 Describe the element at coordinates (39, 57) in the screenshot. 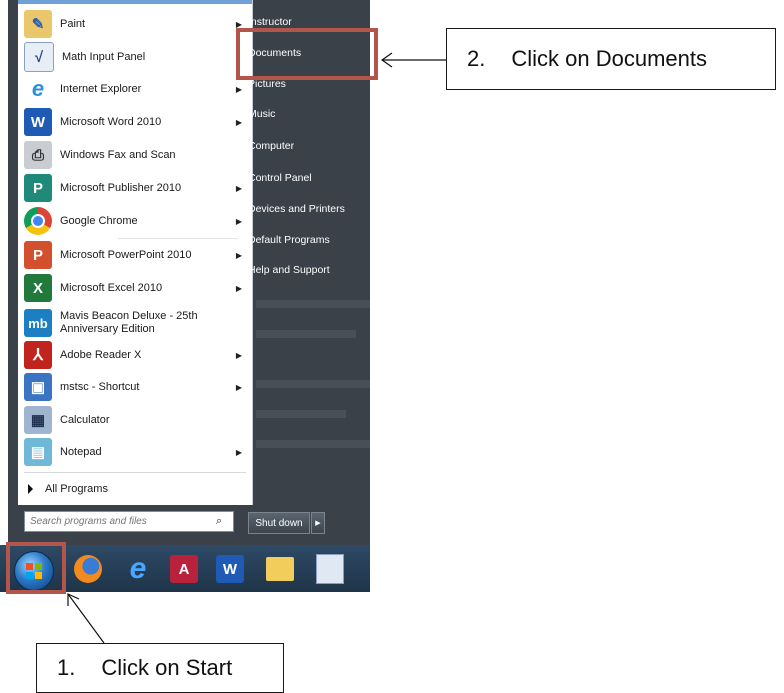

I see `math-input-panel-icon: √` at that location.